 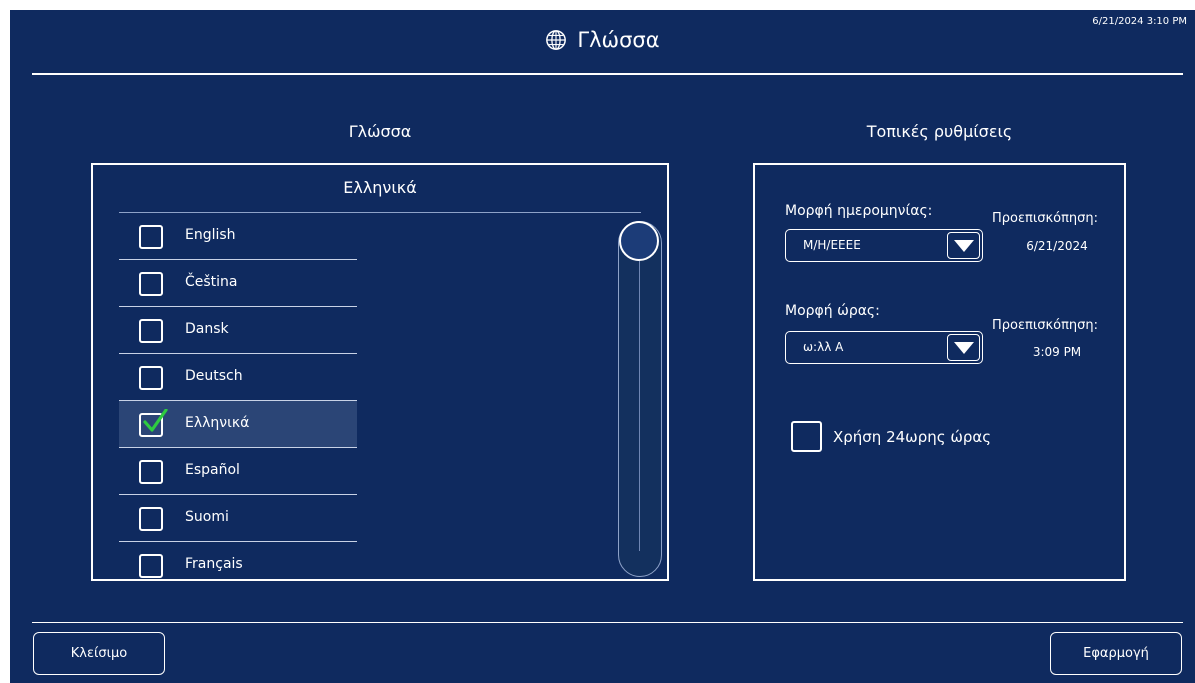 I want to click on language-label: English, so click(x=210, y=235).